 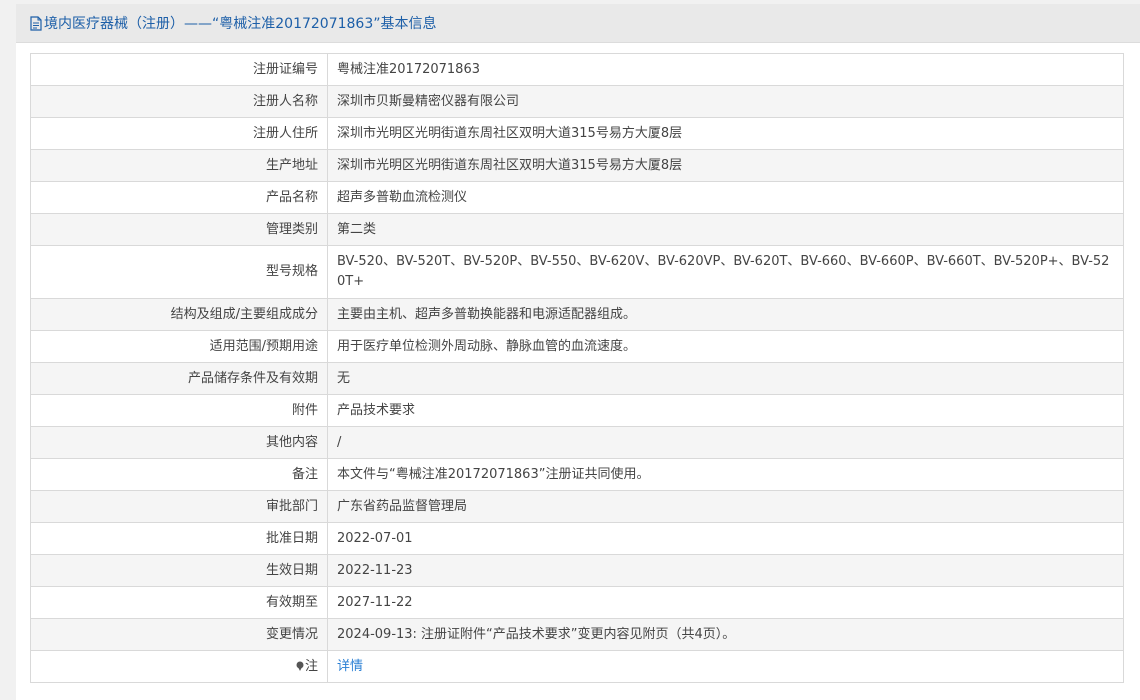 I want to click on table-row: 生效日期 2022-11-23, so click(x=577, y=570).